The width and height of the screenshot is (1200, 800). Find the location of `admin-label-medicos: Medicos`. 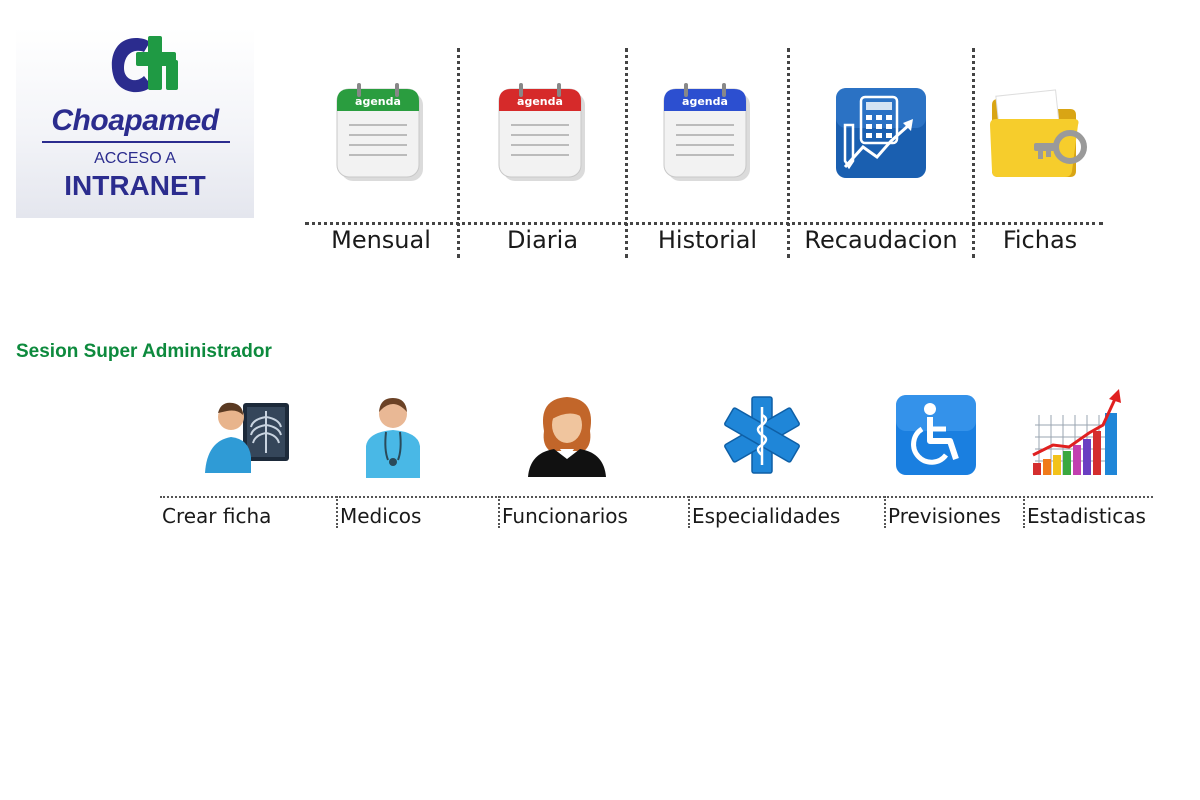

admin-label-medicos: Medicos is located at coordinates (380, 516).